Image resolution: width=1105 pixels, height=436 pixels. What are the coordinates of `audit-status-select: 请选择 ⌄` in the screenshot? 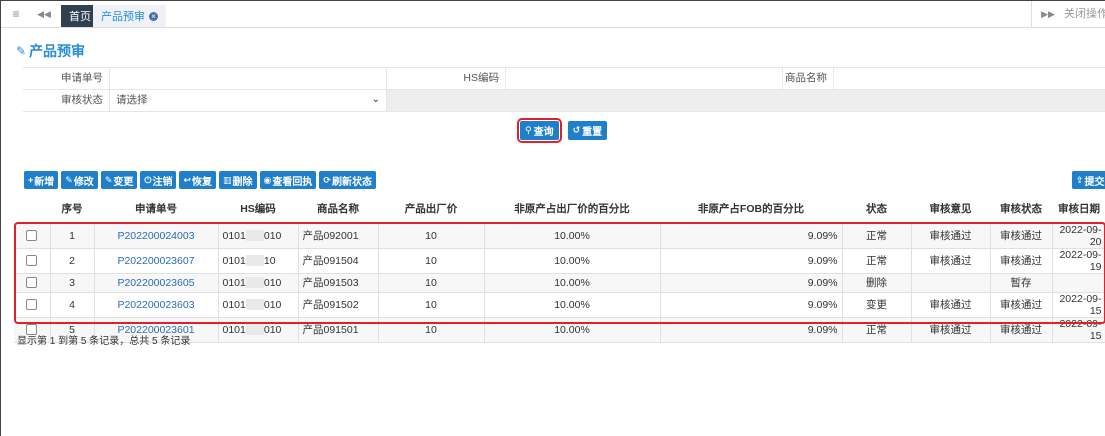 It's located at (248, 100).